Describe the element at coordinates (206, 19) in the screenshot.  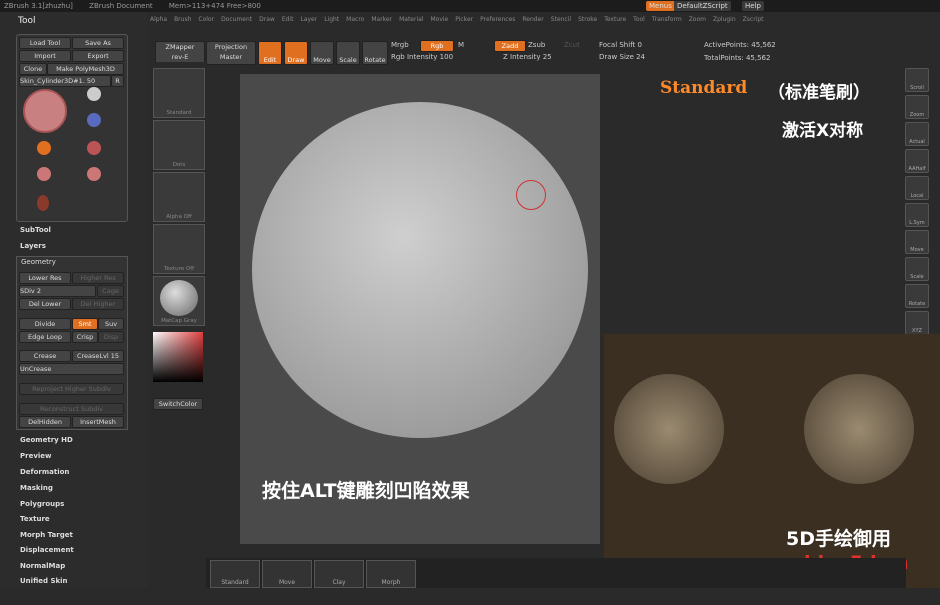
I see `menu-color: Color` at that location.